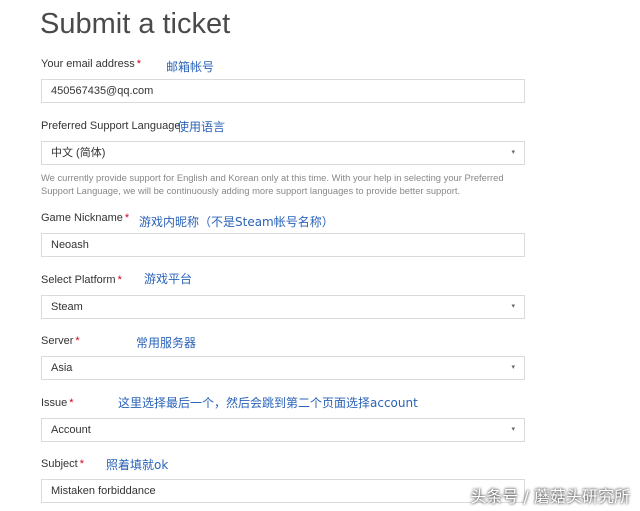 The width and height of the screenshot is (640, 511). I want to click on server-select: Asia ▾, so click(283, 368).